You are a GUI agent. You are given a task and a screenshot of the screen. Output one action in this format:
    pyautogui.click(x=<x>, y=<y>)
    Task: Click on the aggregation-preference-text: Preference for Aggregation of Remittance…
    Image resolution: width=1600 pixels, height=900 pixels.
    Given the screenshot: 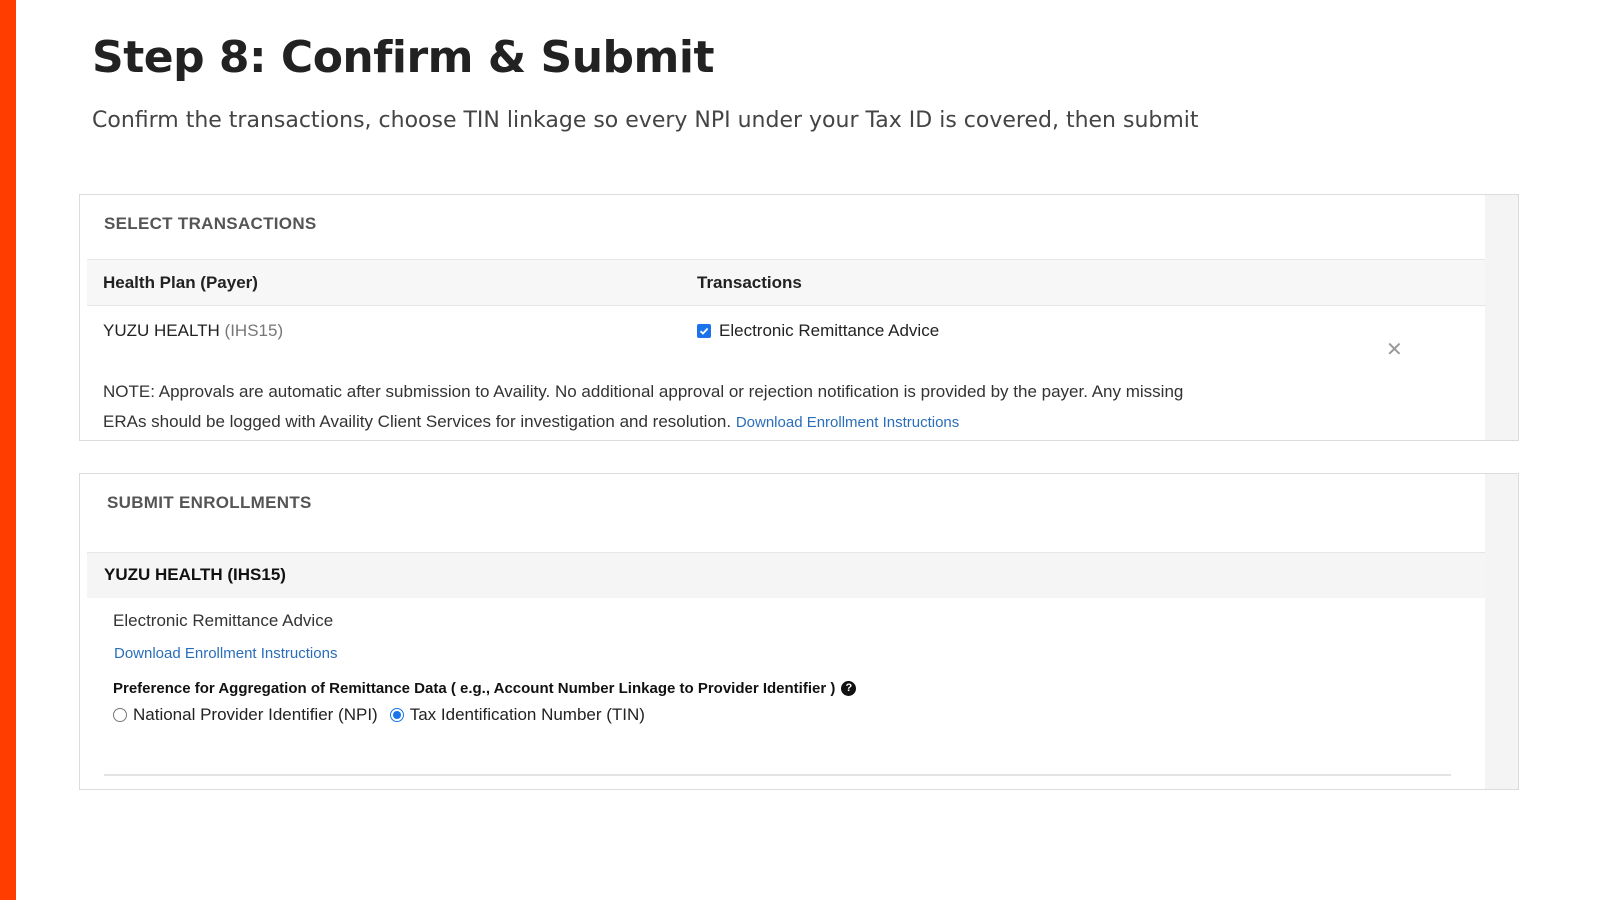 What is the action you would take?
    pyautogui.click(x=474, y=688)
    